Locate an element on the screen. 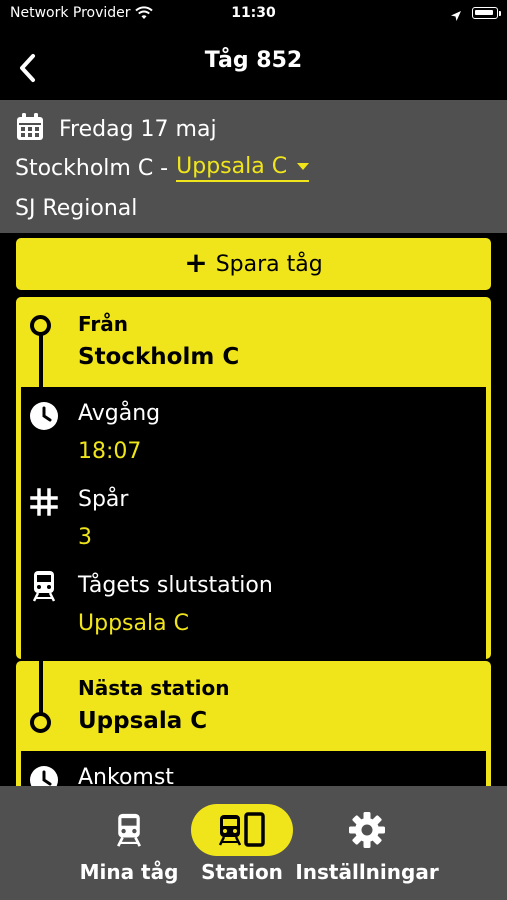 Image resolution: width=507 pixels, height=900 pixels. tab-my-trains: Mina tåg is located at coordinates (129, 843).